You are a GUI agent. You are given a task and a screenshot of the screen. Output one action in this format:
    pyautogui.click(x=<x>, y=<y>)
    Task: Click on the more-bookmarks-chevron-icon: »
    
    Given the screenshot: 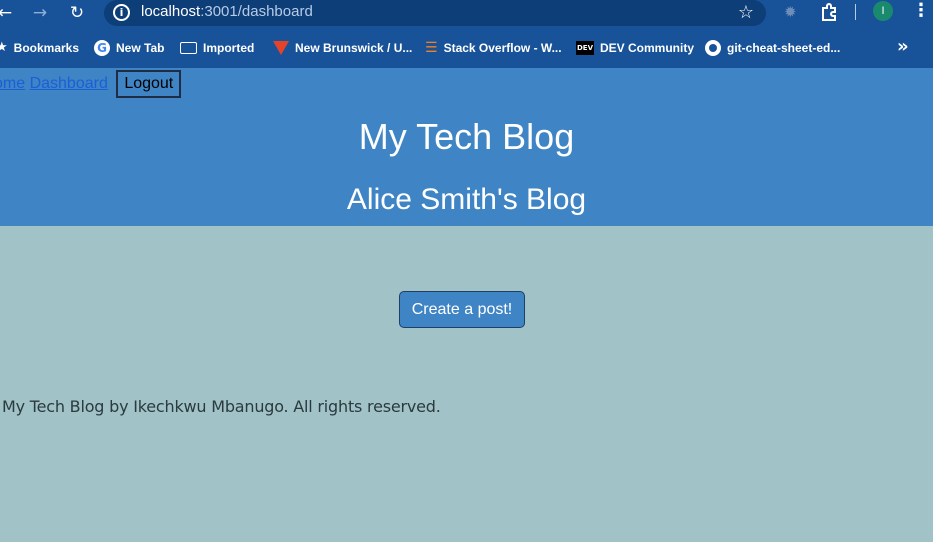 What is the action you would take?
    pyautogui.click(x=903, y=46)
    